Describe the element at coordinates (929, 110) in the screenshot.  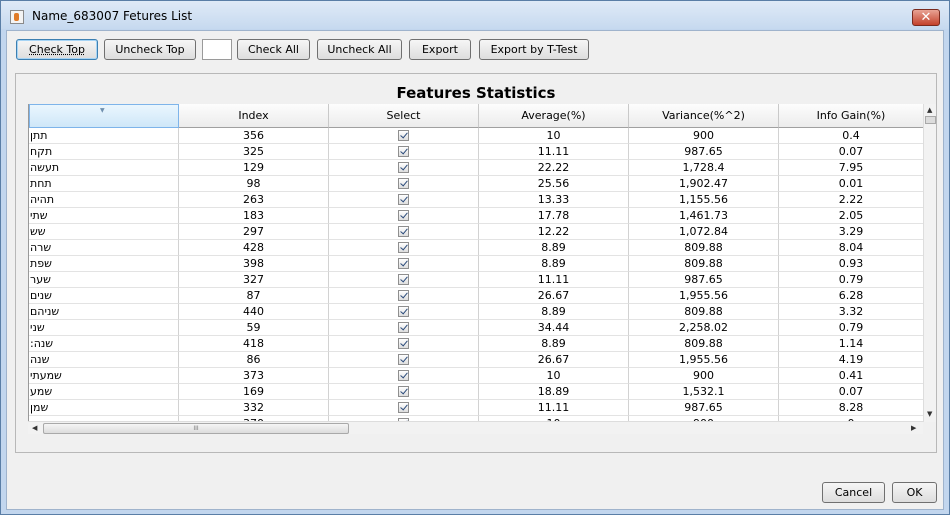
I see `scroll-up-icon: ▲` at that location.